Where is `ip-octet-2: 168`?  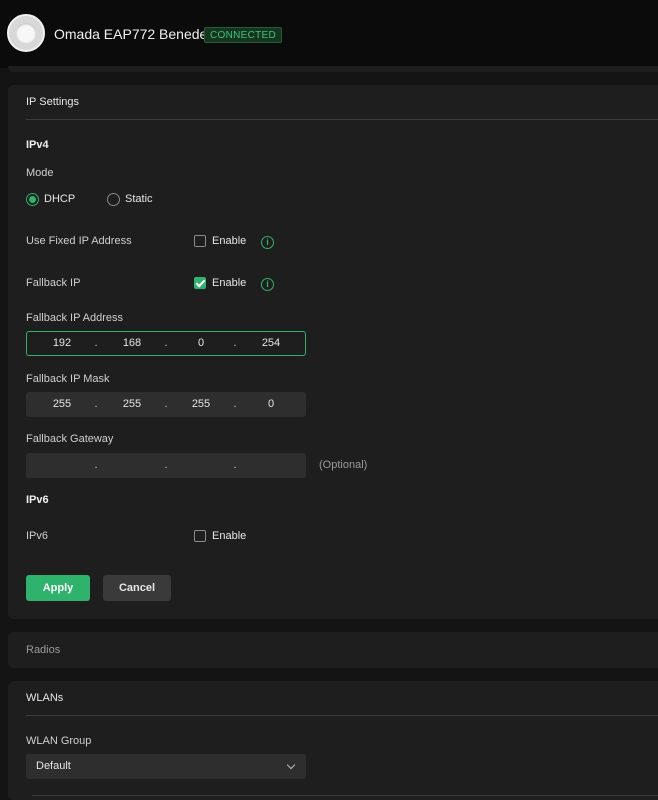 ip-octet-2: 168 is located at coordinates (132, 343).